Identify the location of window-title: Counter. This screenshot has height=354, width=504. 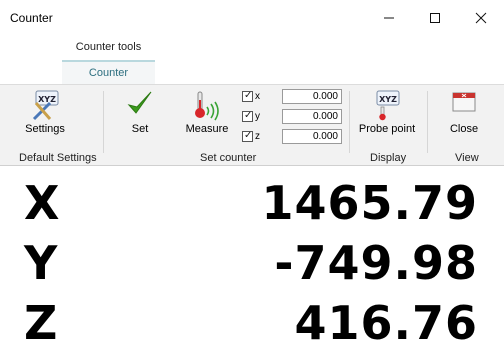
(31, 18).